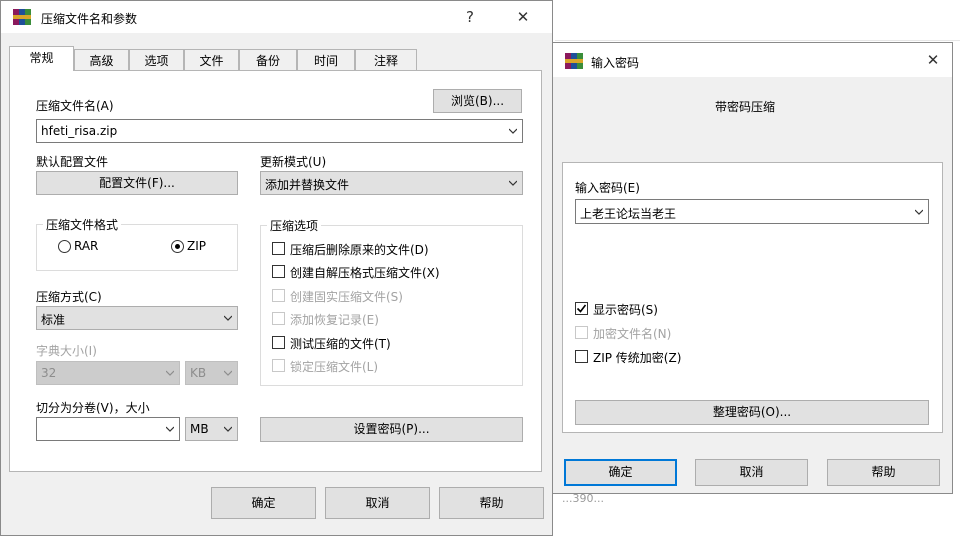 Image resolution: width=960 pixels, height=536 pixels. Describe the element at coordinates (263, 503) in the screenshot. I see `ok-button: 确定` at that location.